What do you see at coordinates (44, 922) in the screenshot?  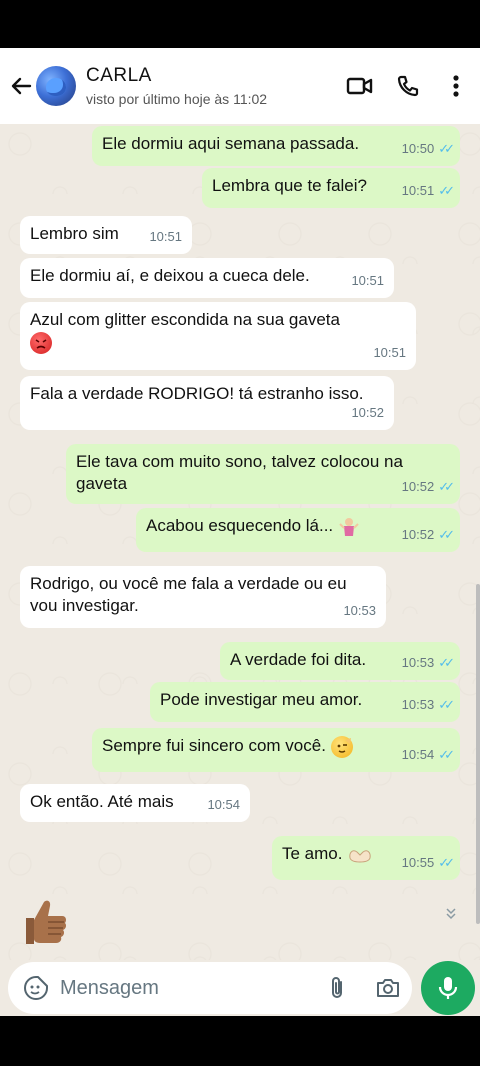 I see `thumbs-up-emoji` at bounding box center [44, 922].